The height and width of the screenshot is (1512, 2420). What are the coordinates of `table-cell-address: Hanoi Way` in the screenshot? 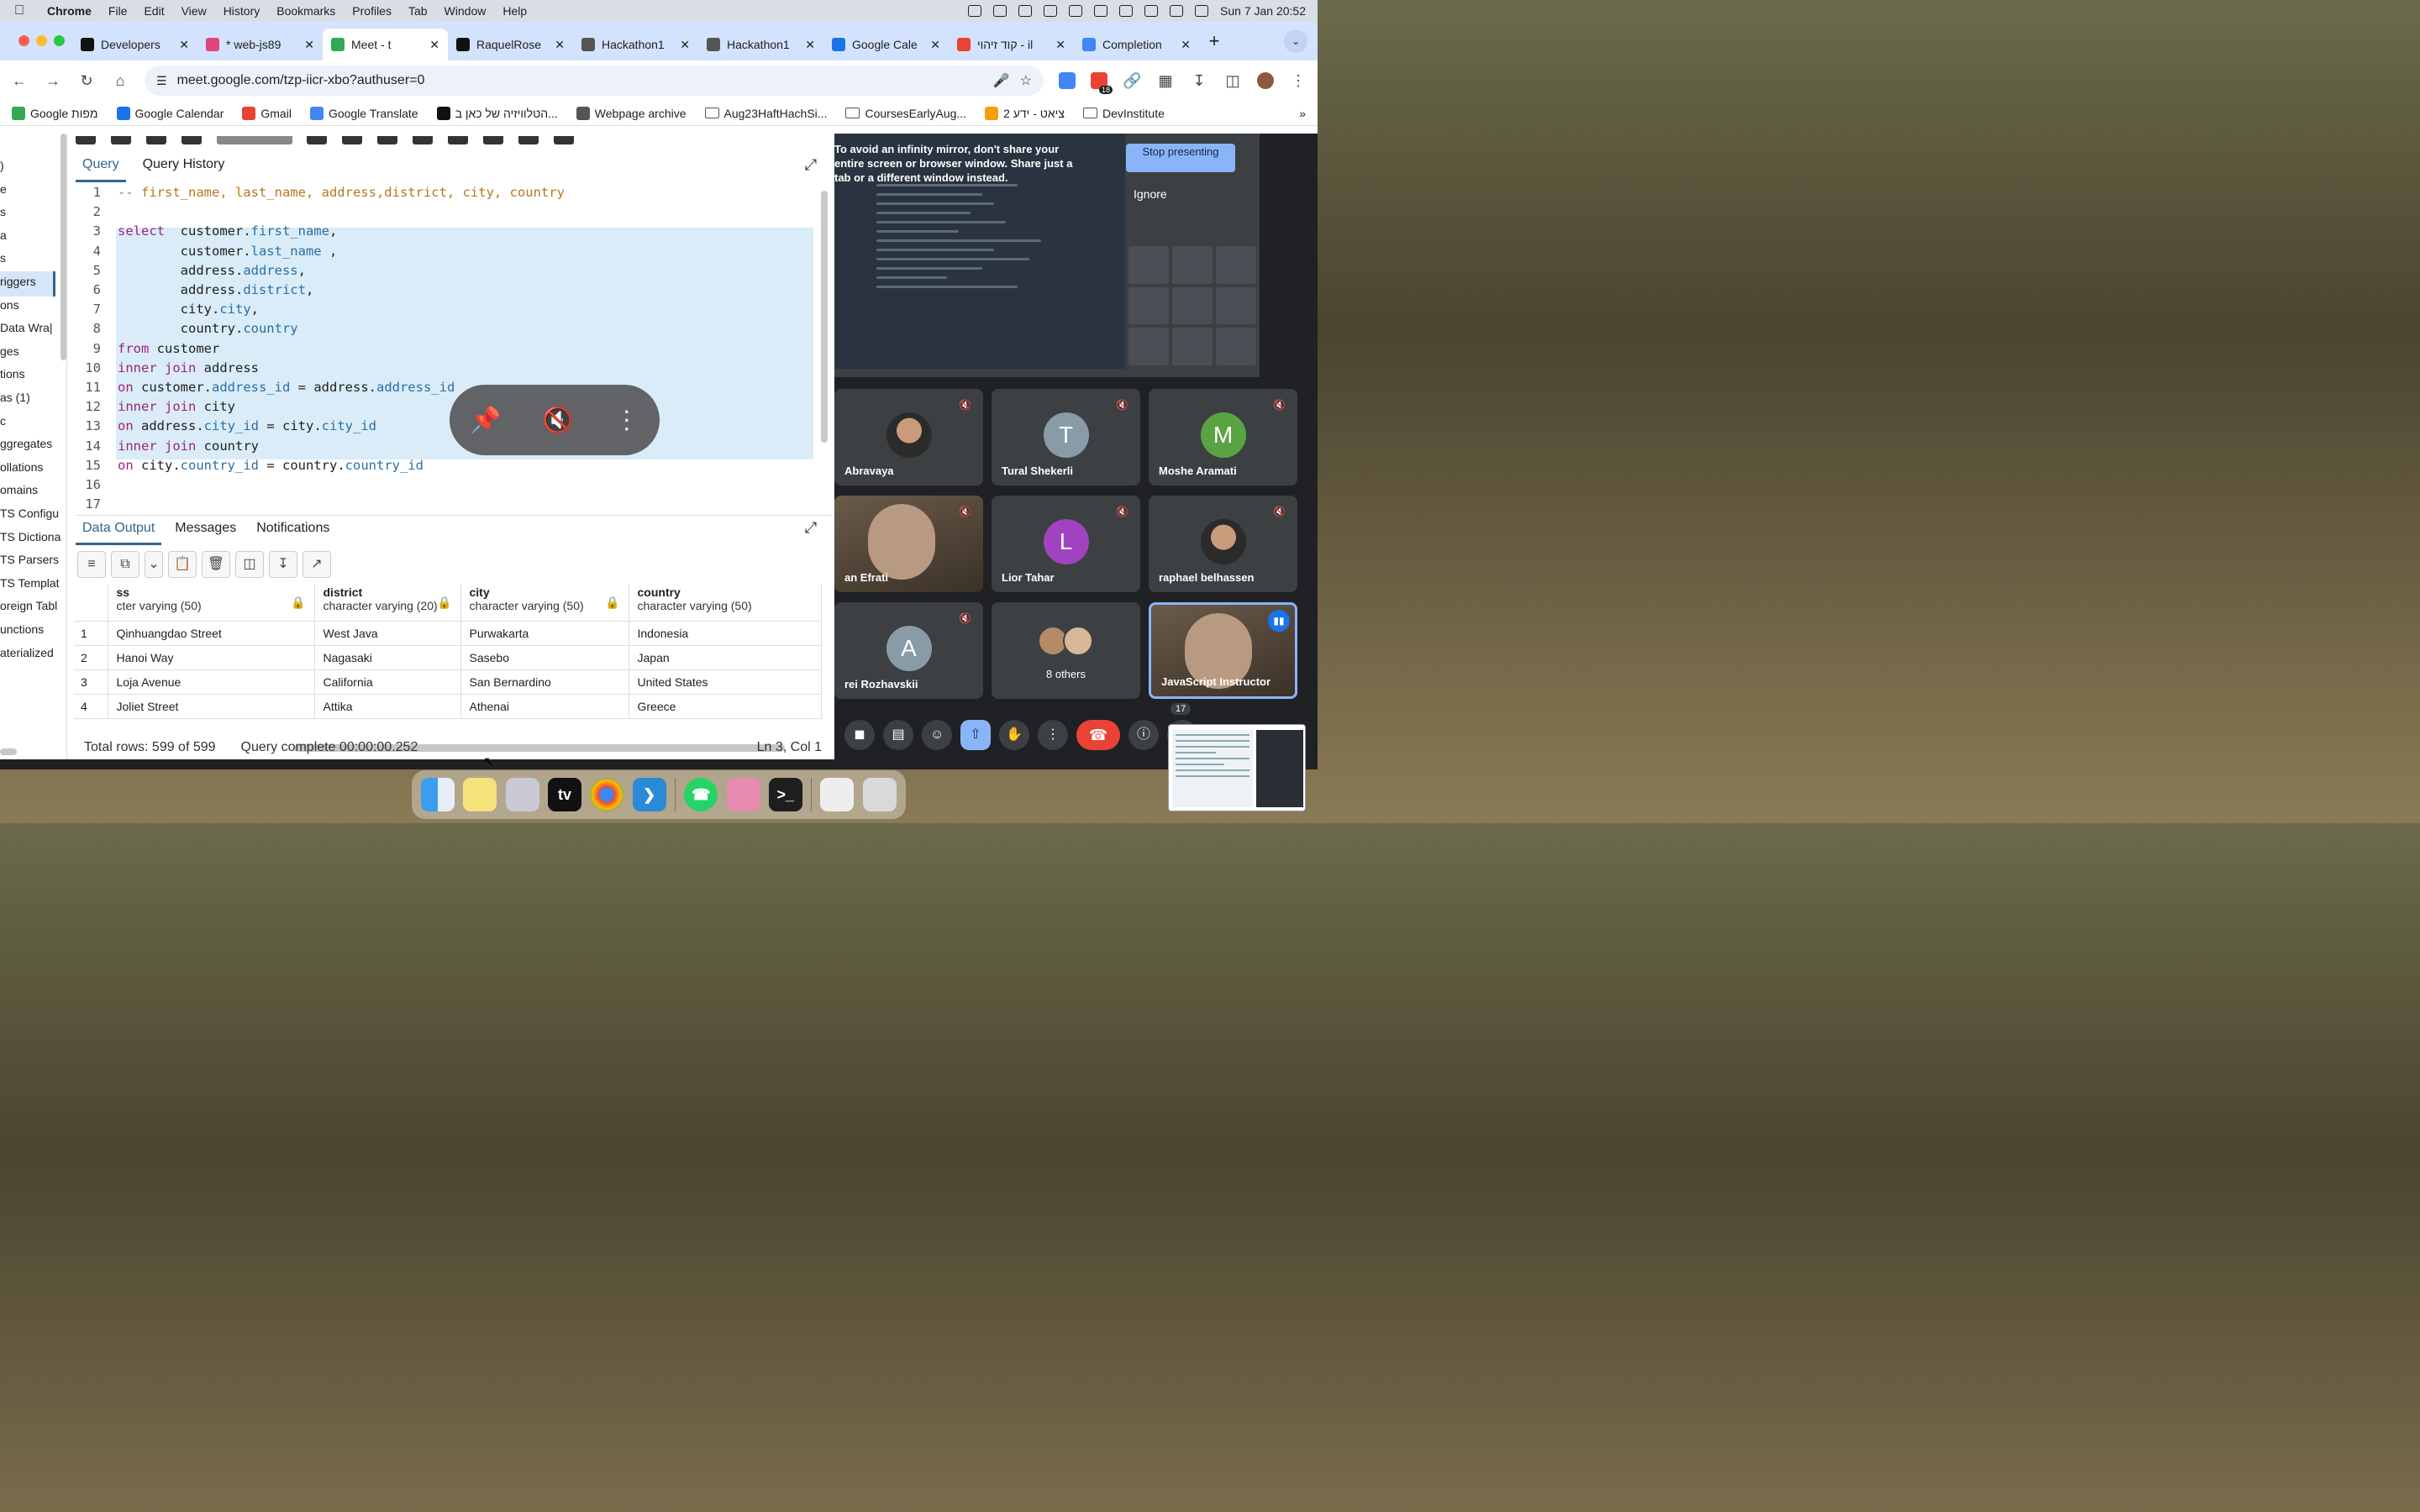 It's located at (211, 657).